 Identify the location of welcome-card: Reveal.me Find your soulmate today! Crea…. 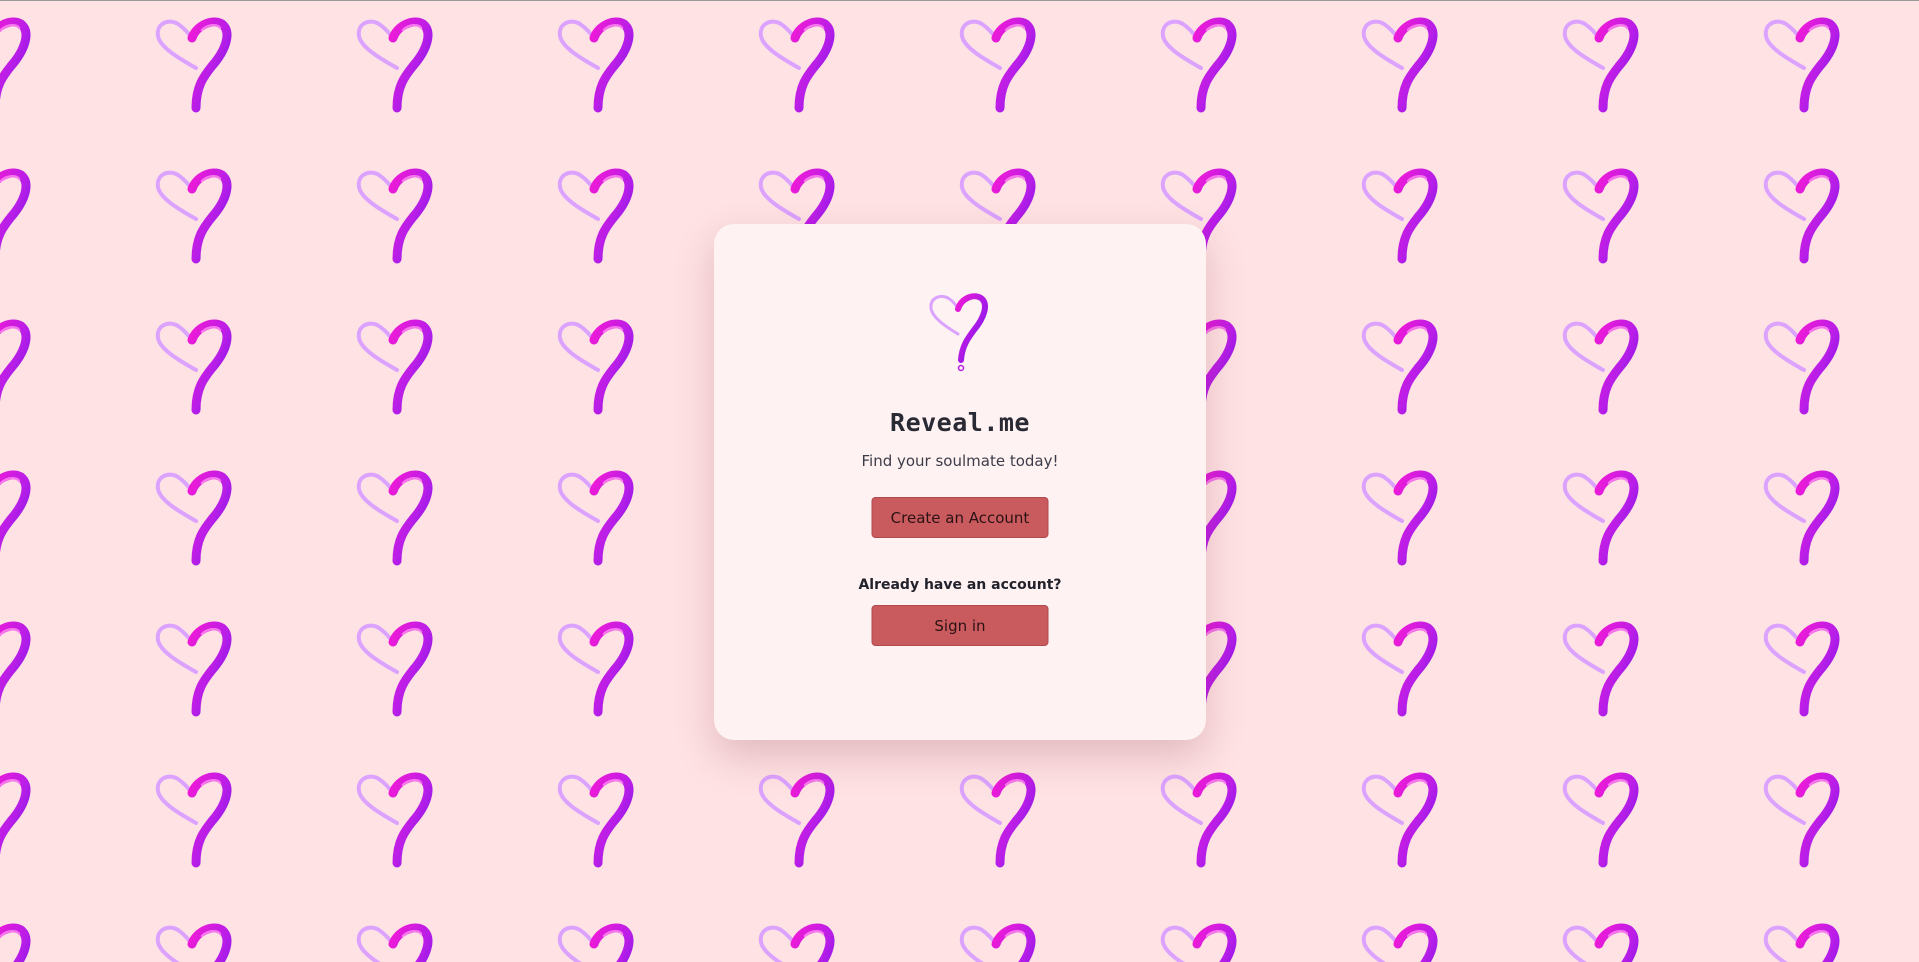
(960, 482).